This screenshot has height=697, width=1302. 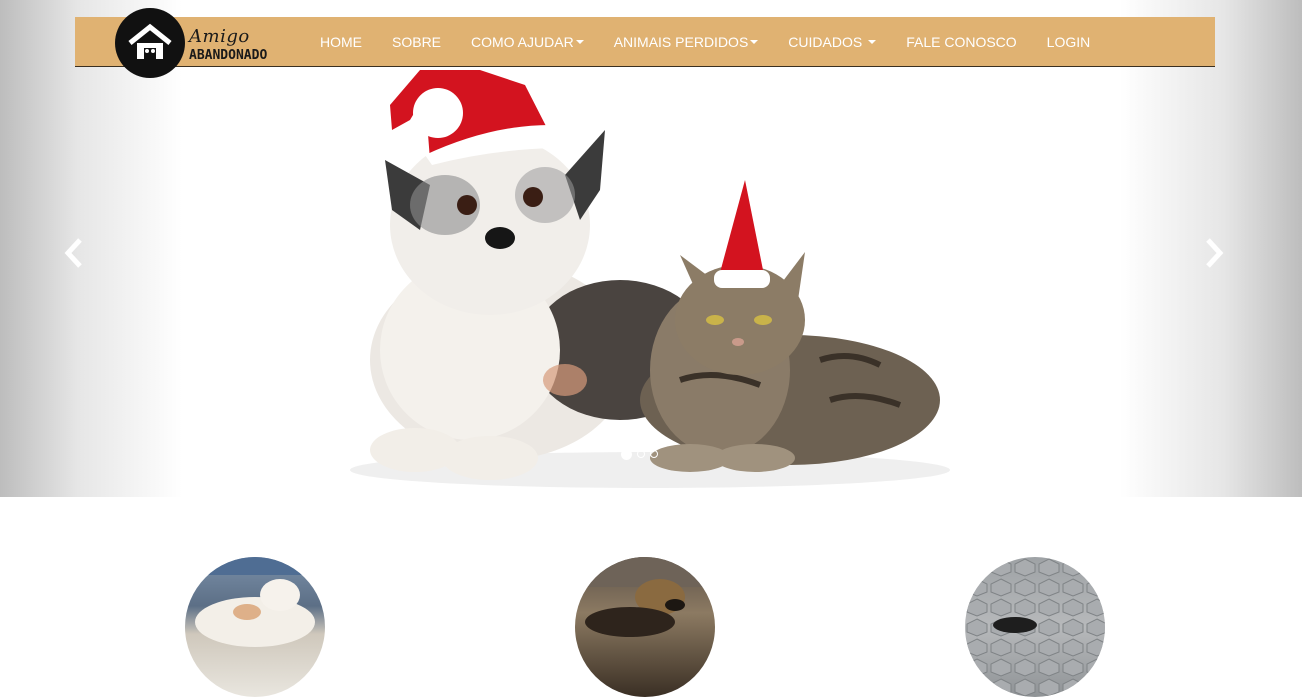 I want to click on nav-item-label: COMO AJUDAR, so click(x=522, y=42).